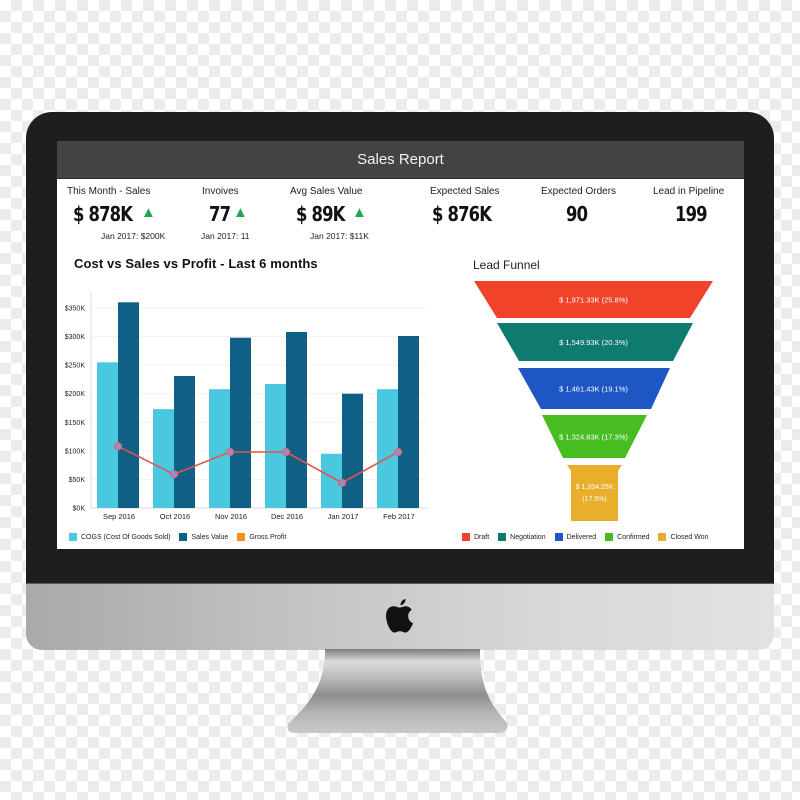 This screenshot has height=800, width=800. I want to click on kpi-avg-sales-value: Avg Sales Value $ 89K ▲ Jan 2017: $11K, so click(329, 213).